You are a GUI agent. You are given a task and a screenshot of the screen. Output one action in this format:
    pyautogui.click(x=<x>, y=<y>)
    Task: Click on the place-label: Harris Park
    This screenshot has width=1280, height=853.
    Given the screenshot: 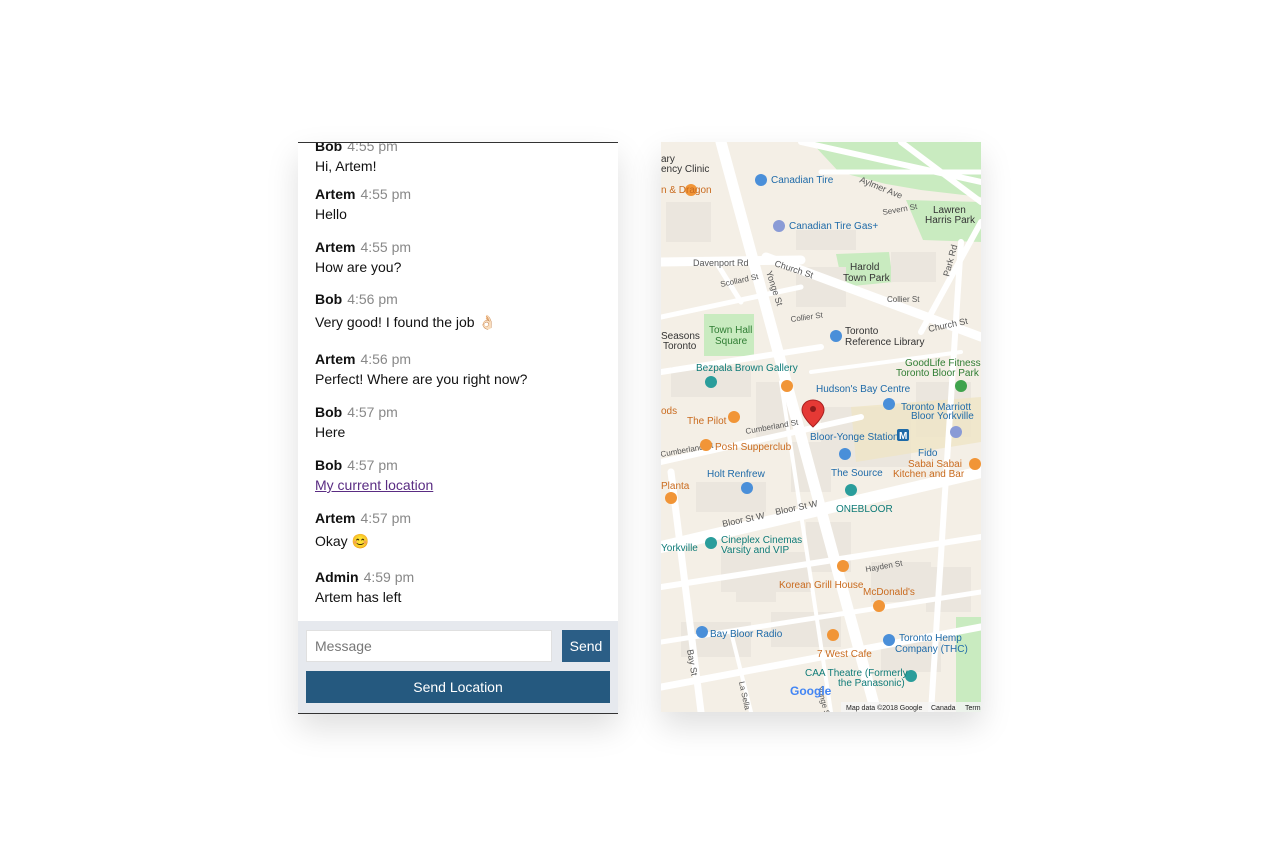 What is the action you would take?
    pyautogui.click(x=950, y=220)
    